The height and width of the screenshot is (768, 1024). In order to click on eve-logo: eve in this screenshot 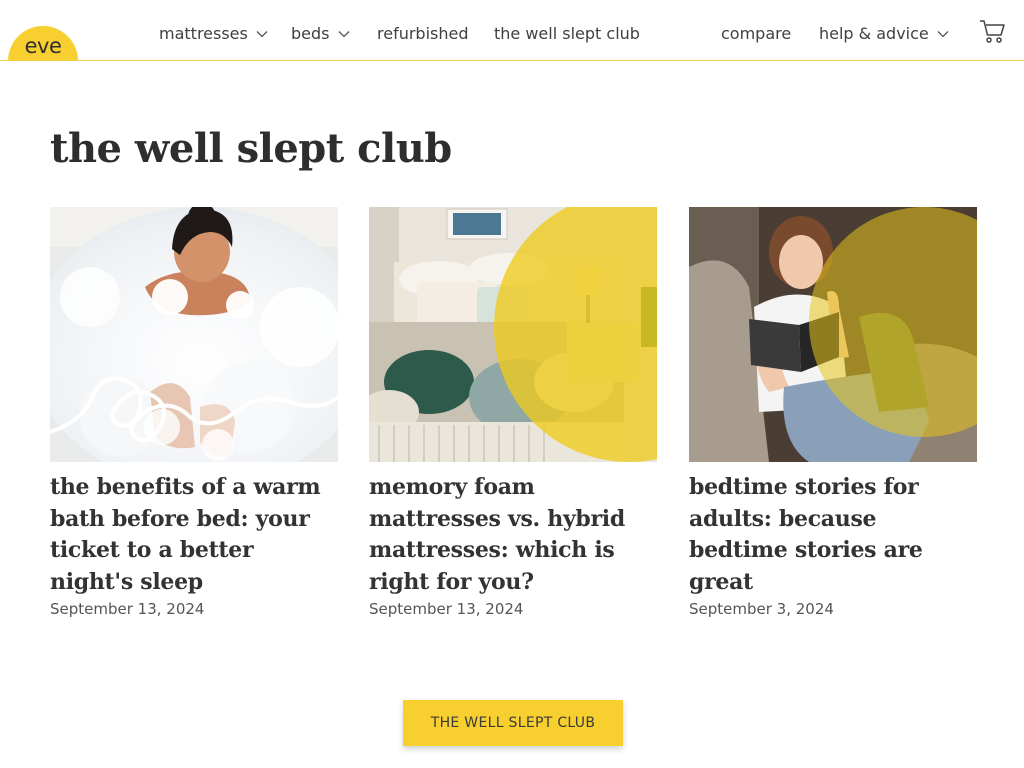, I will do `click(43, 43)`.